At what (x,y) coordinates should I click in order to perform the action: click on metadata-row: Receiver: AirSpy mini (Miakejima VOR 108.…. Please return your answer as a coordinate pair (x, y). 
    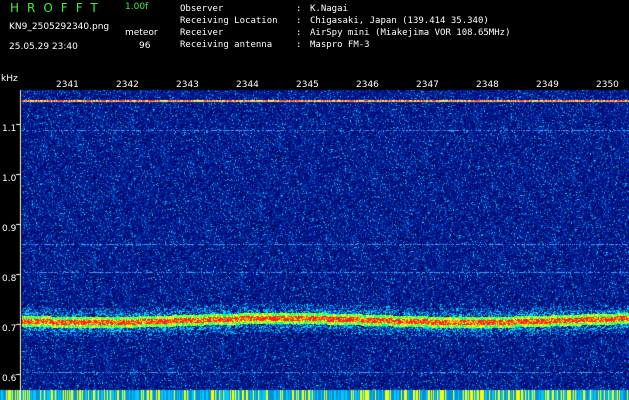
    Looking at the image, I should click on (345, 33).